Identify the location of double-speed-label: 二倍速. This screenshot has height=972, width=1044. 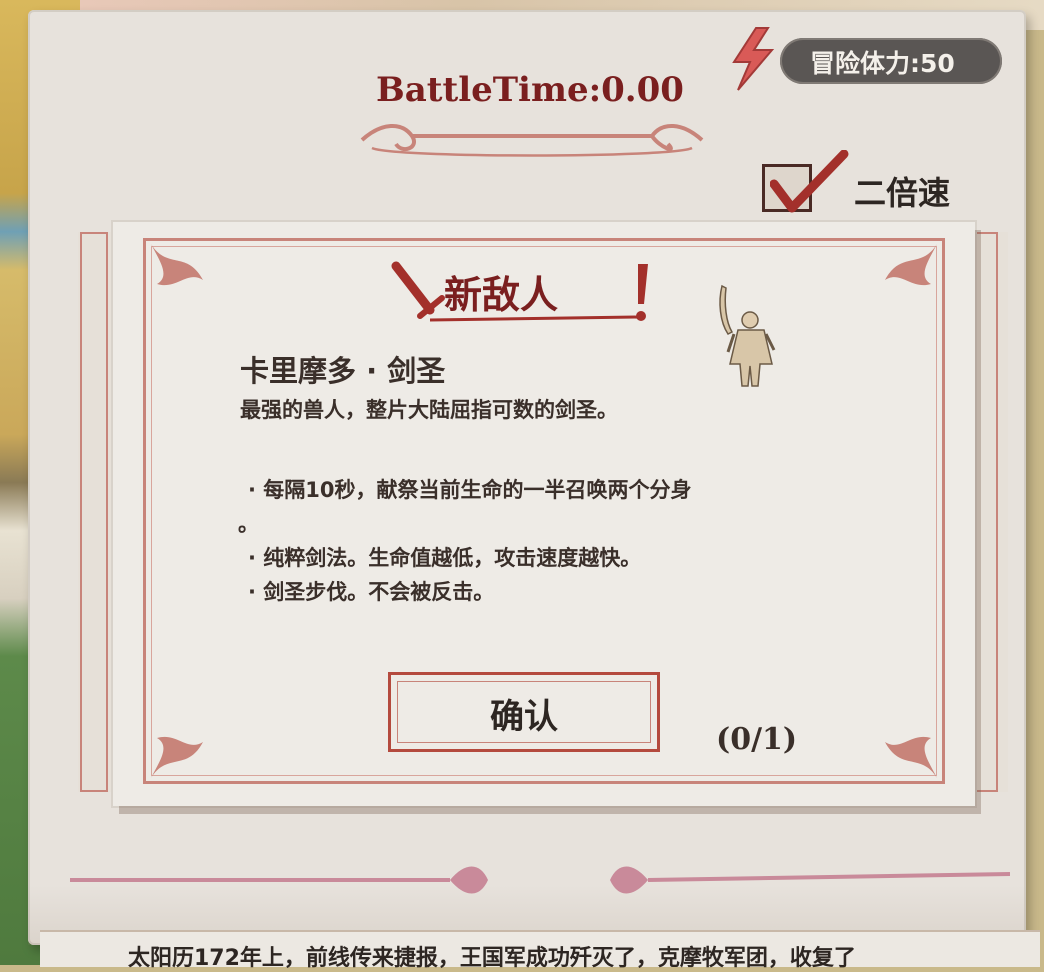
(902, 193).